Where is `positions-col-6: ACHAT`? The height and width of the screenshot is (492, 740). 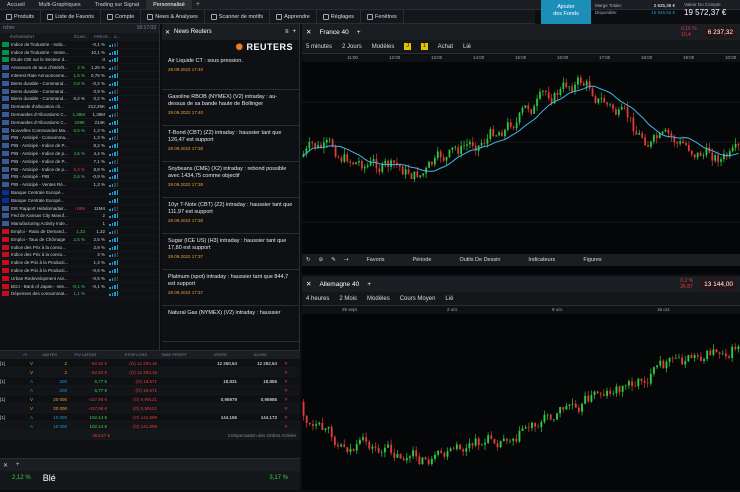
positions-col-6: ACHAT is located at coordinates (250, 355).